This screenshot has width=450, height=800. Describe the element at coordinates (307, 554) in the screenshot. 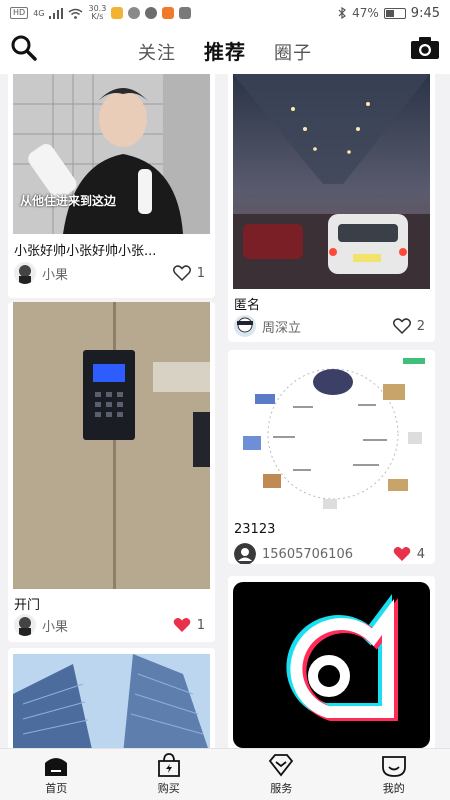

I see `author-name: 15605706106` at that location.